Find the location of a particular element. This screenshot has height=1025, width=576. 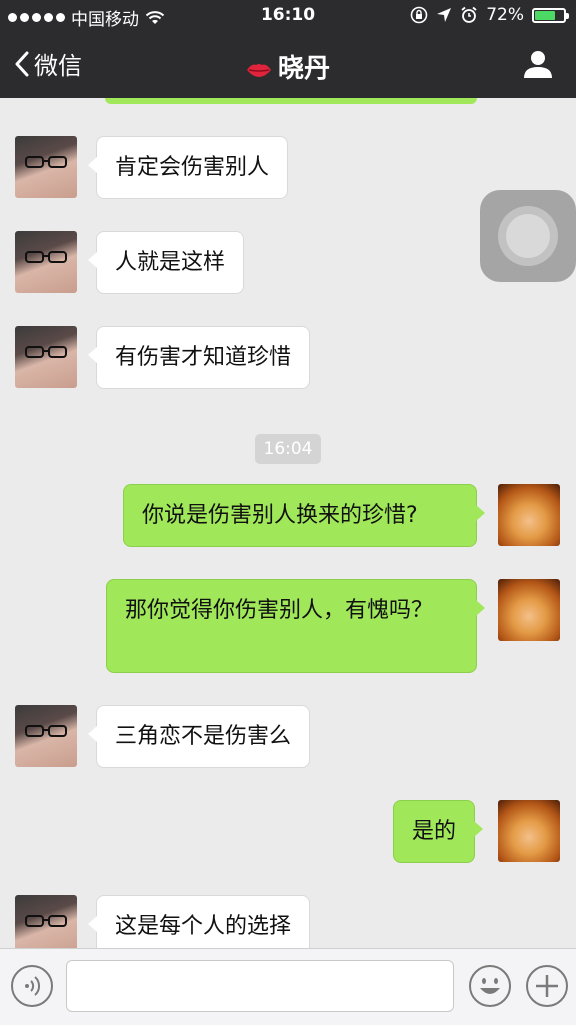

status-right: 72% is located at coordinates (489, 15).